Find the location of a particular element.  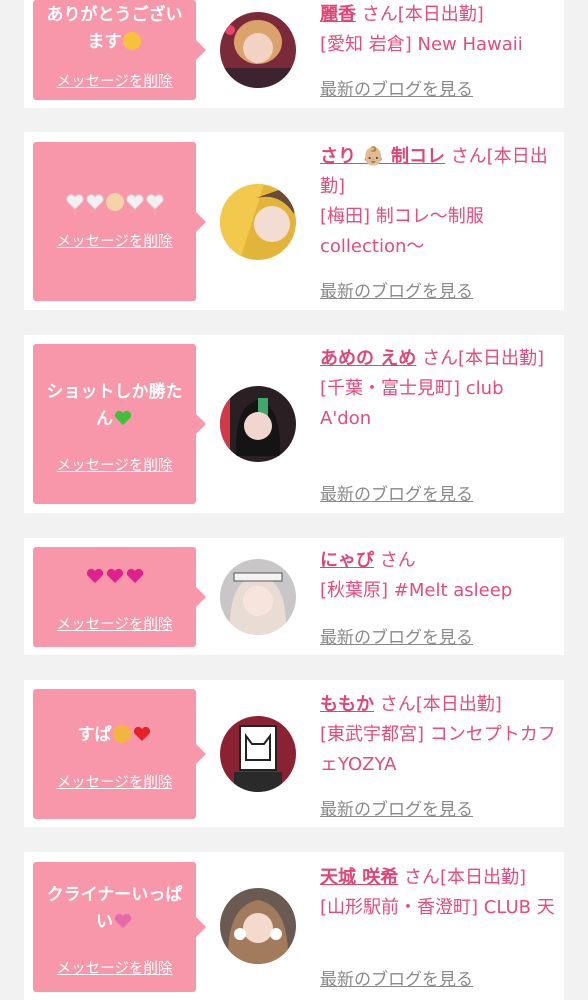

message-bubble: ショットしか勝たん メッセージを削除 is located at coordinates (119, 424).